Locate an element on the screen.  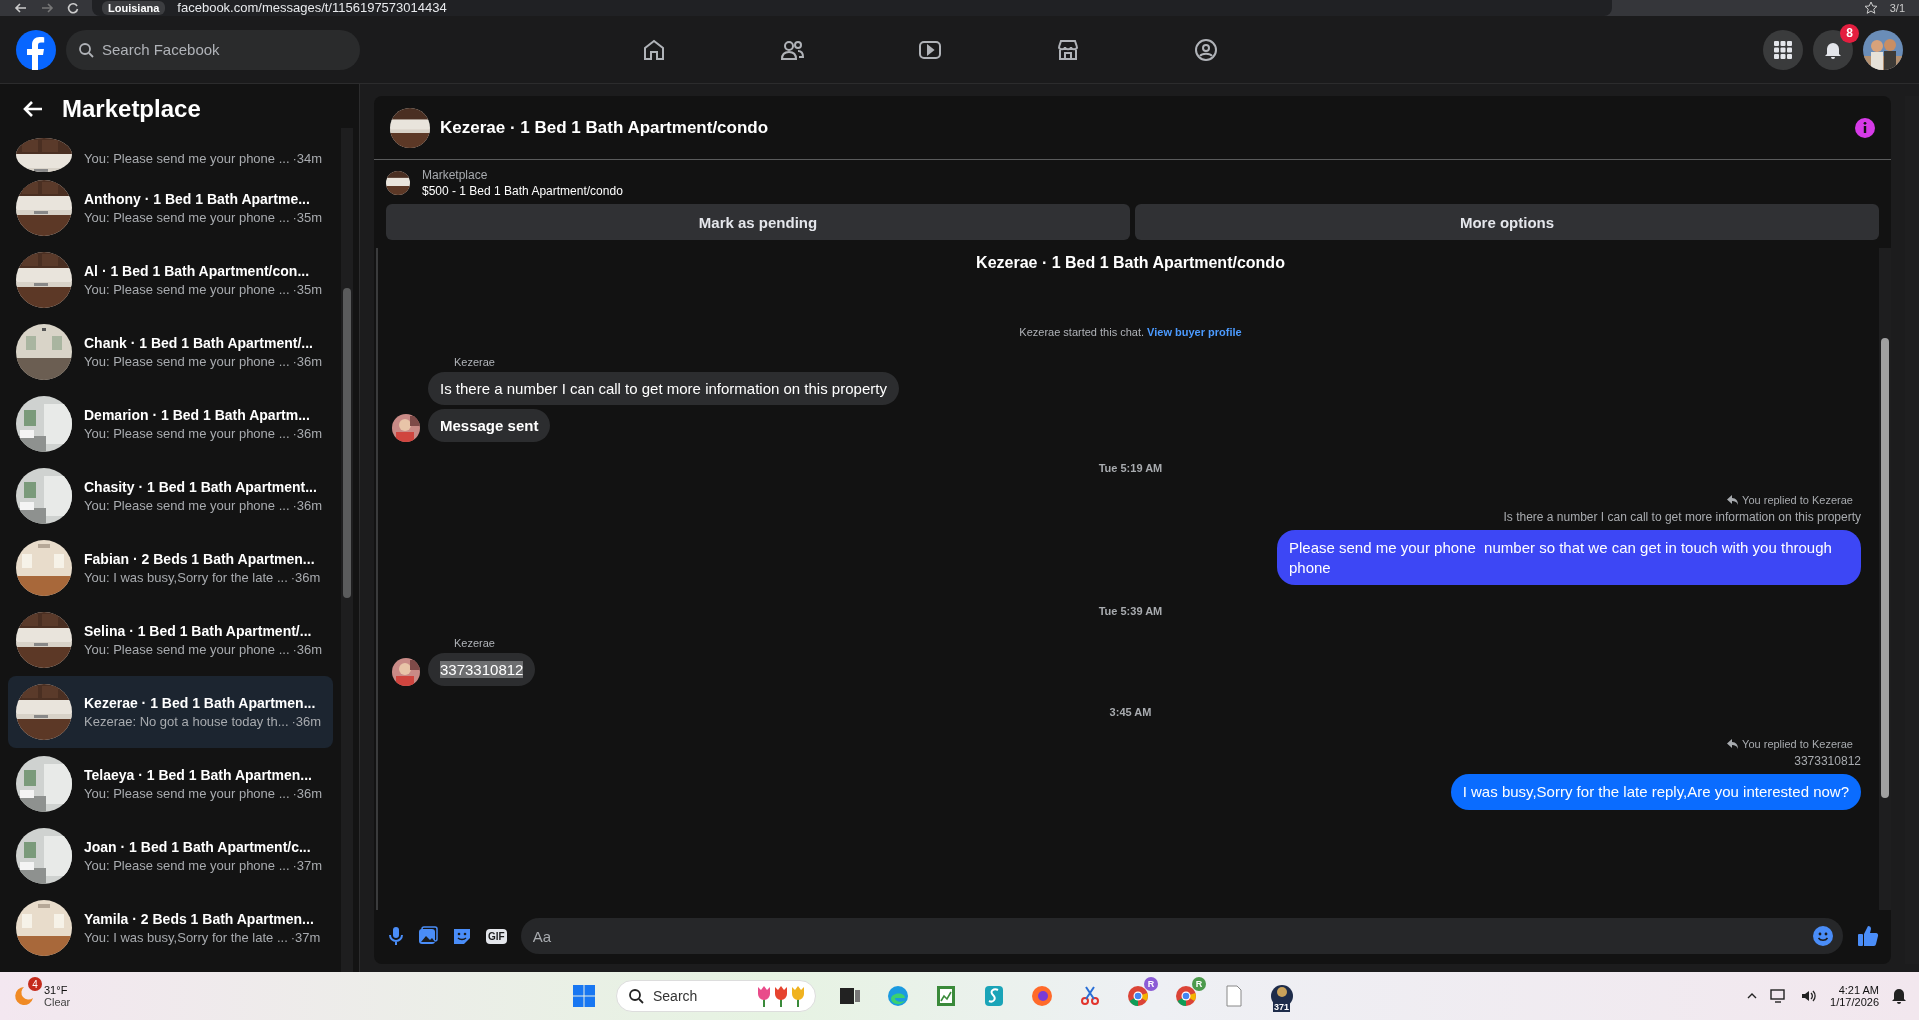
firefox-app-icon is located at coordinates (1042, 996).